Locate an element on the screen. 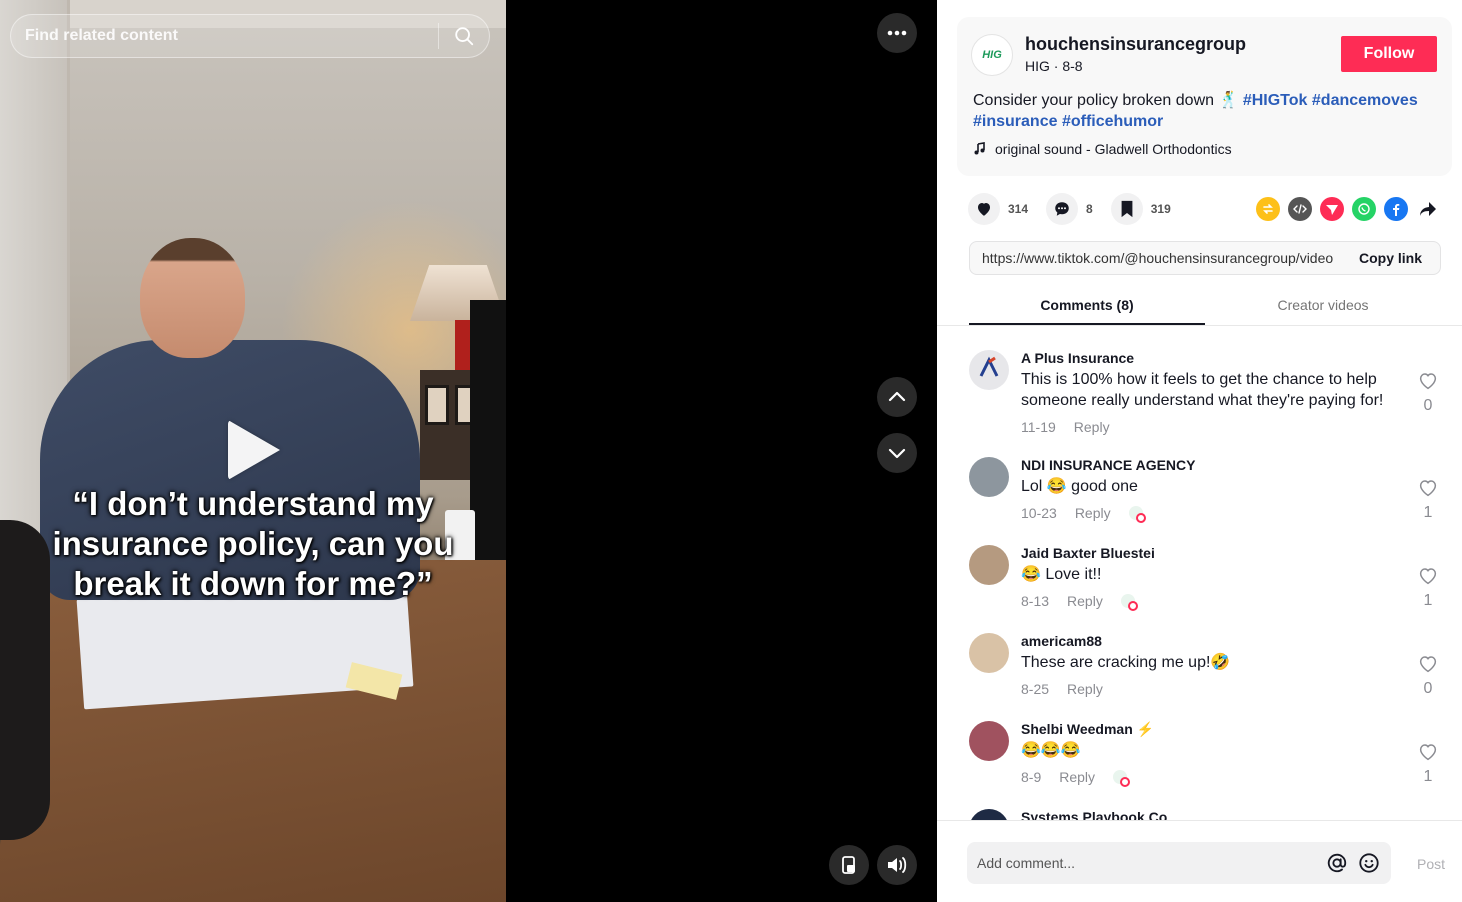 This screenshot has height=902, width=1462. comment-action: 8 is located at coordinates (1069, 209).